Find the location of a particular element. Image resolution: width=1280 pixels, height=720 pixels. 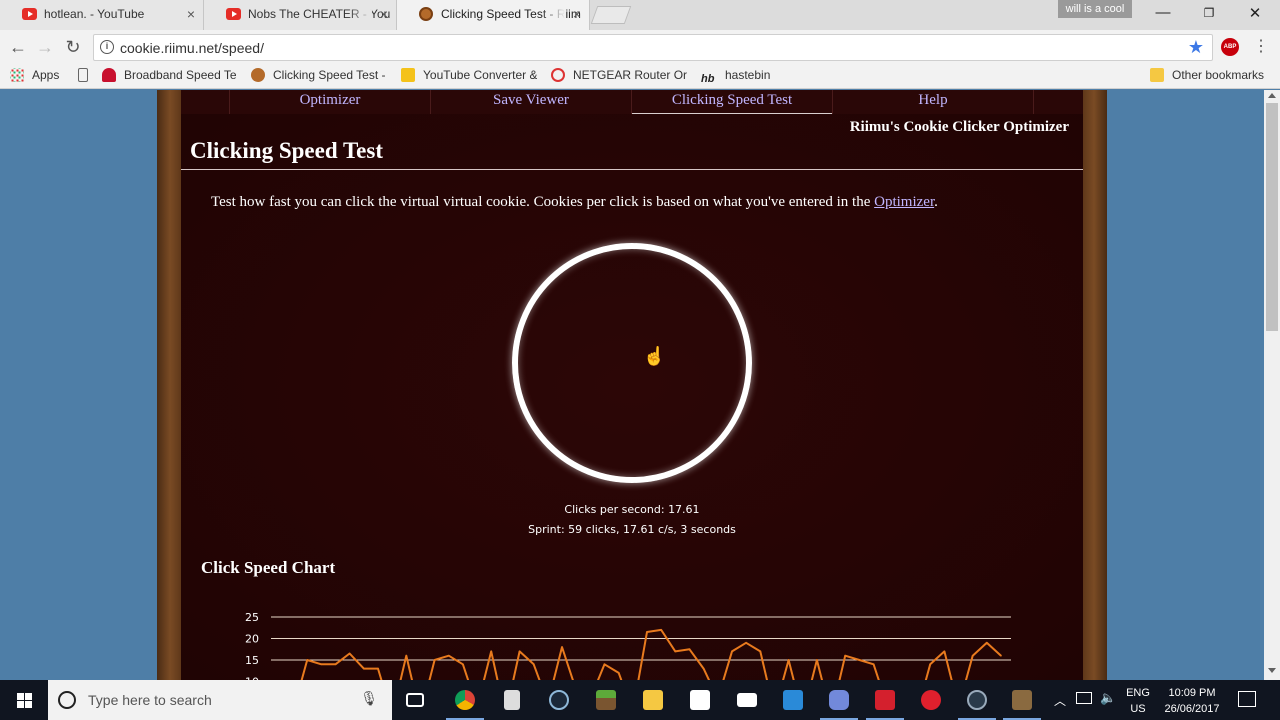

restore-icon: ❐ is located at coordinates (1209, 16).